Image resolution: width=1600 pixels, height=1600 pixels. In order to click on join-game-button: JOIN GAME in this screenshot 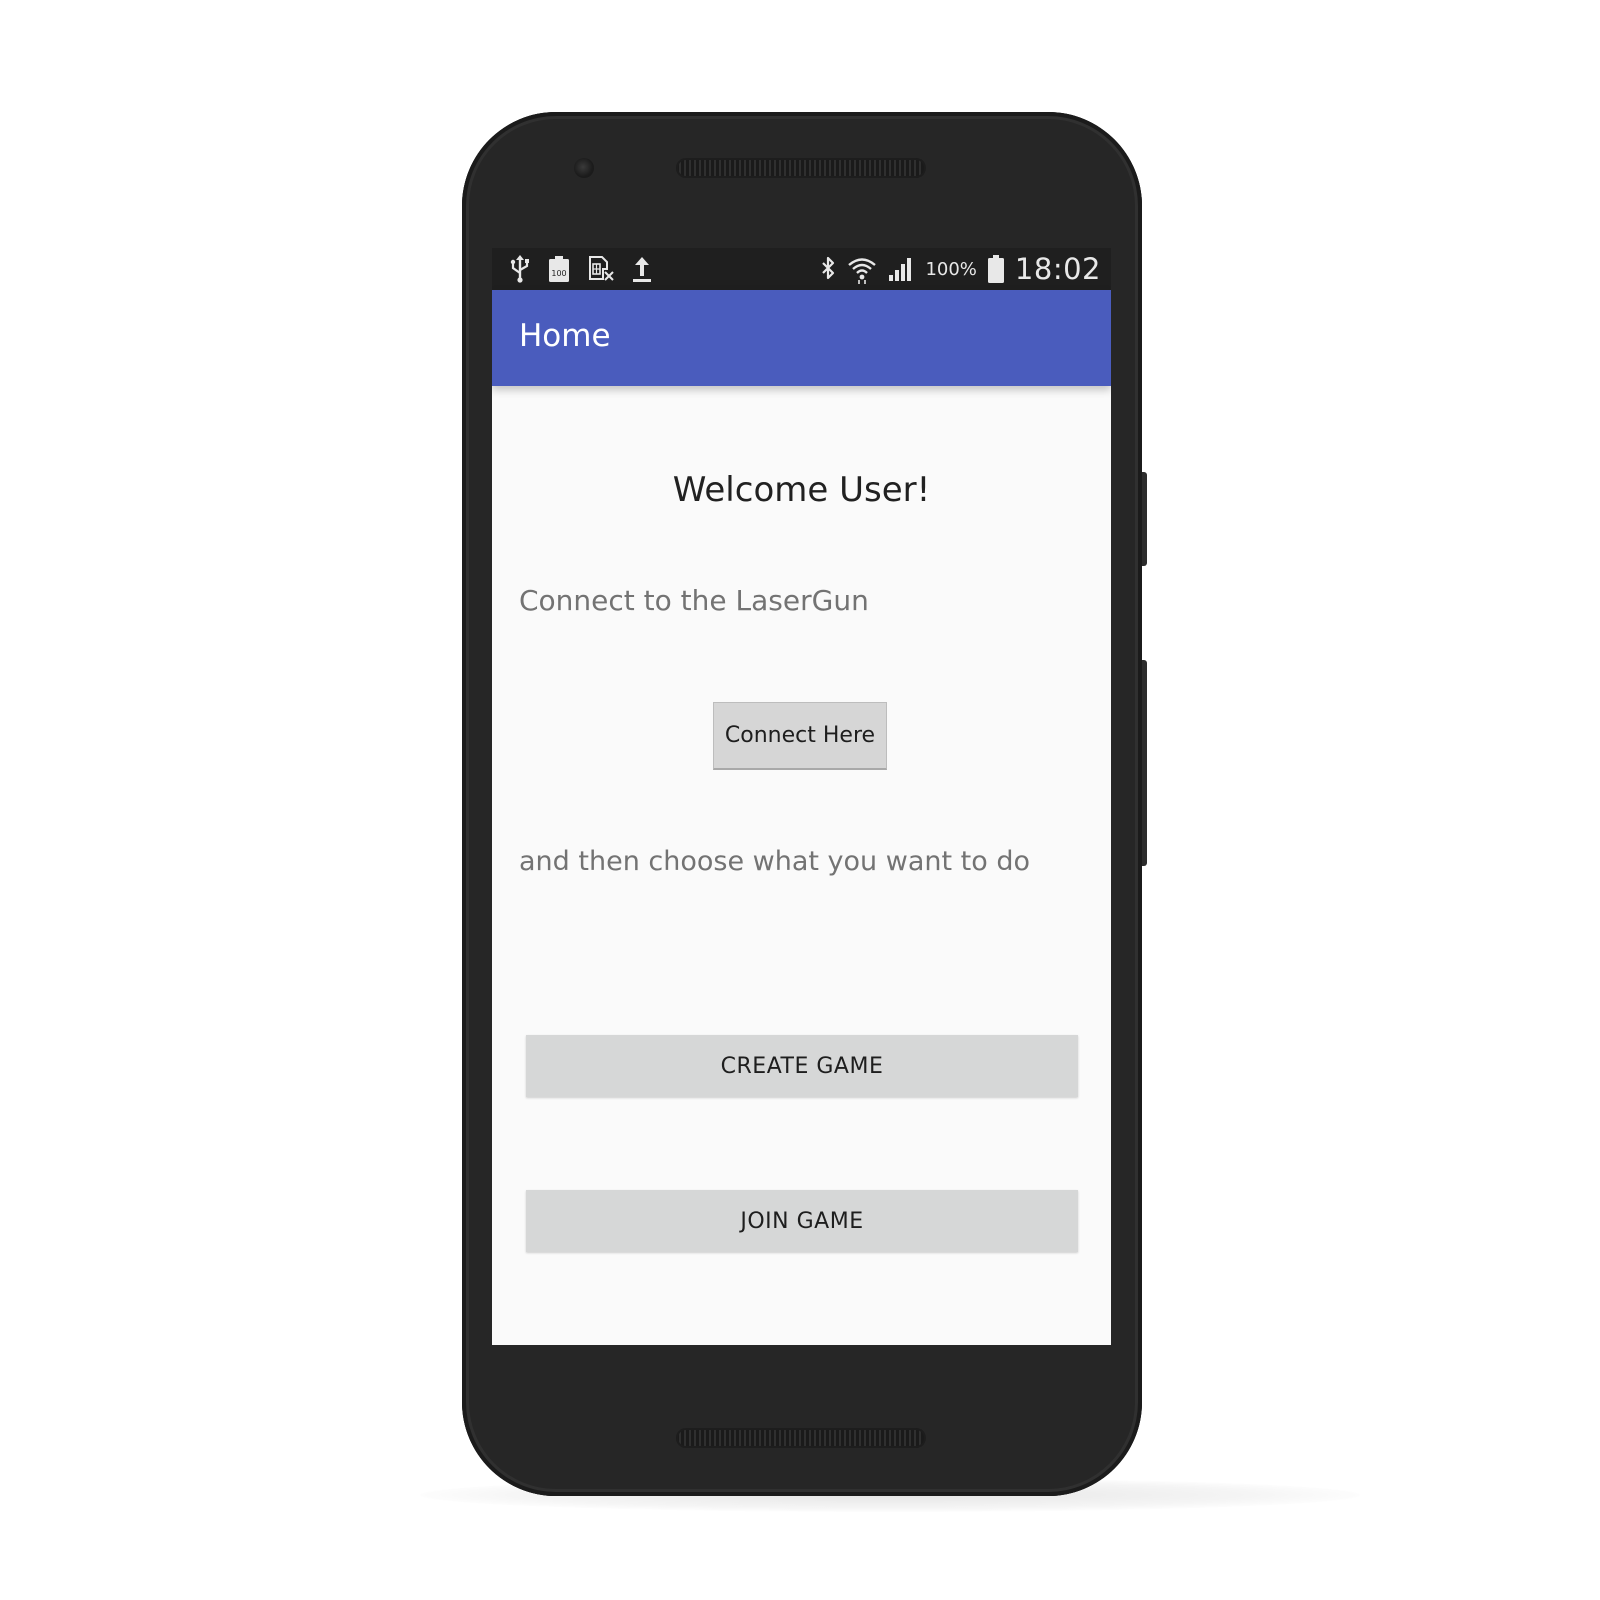, I will do `click(802, 1221)`.